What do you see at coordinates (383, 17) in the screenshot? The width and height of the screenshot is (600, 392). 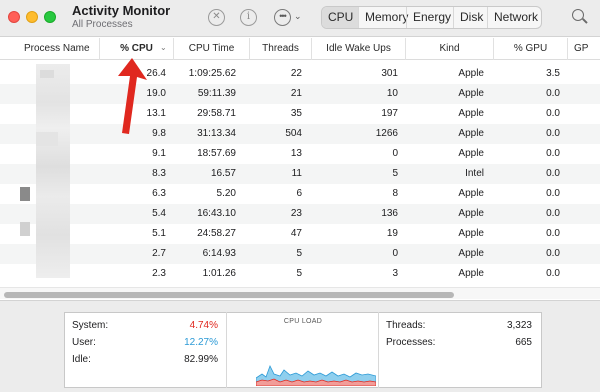 I see `tab-memory: Memory` at bounding box center [383, 17].